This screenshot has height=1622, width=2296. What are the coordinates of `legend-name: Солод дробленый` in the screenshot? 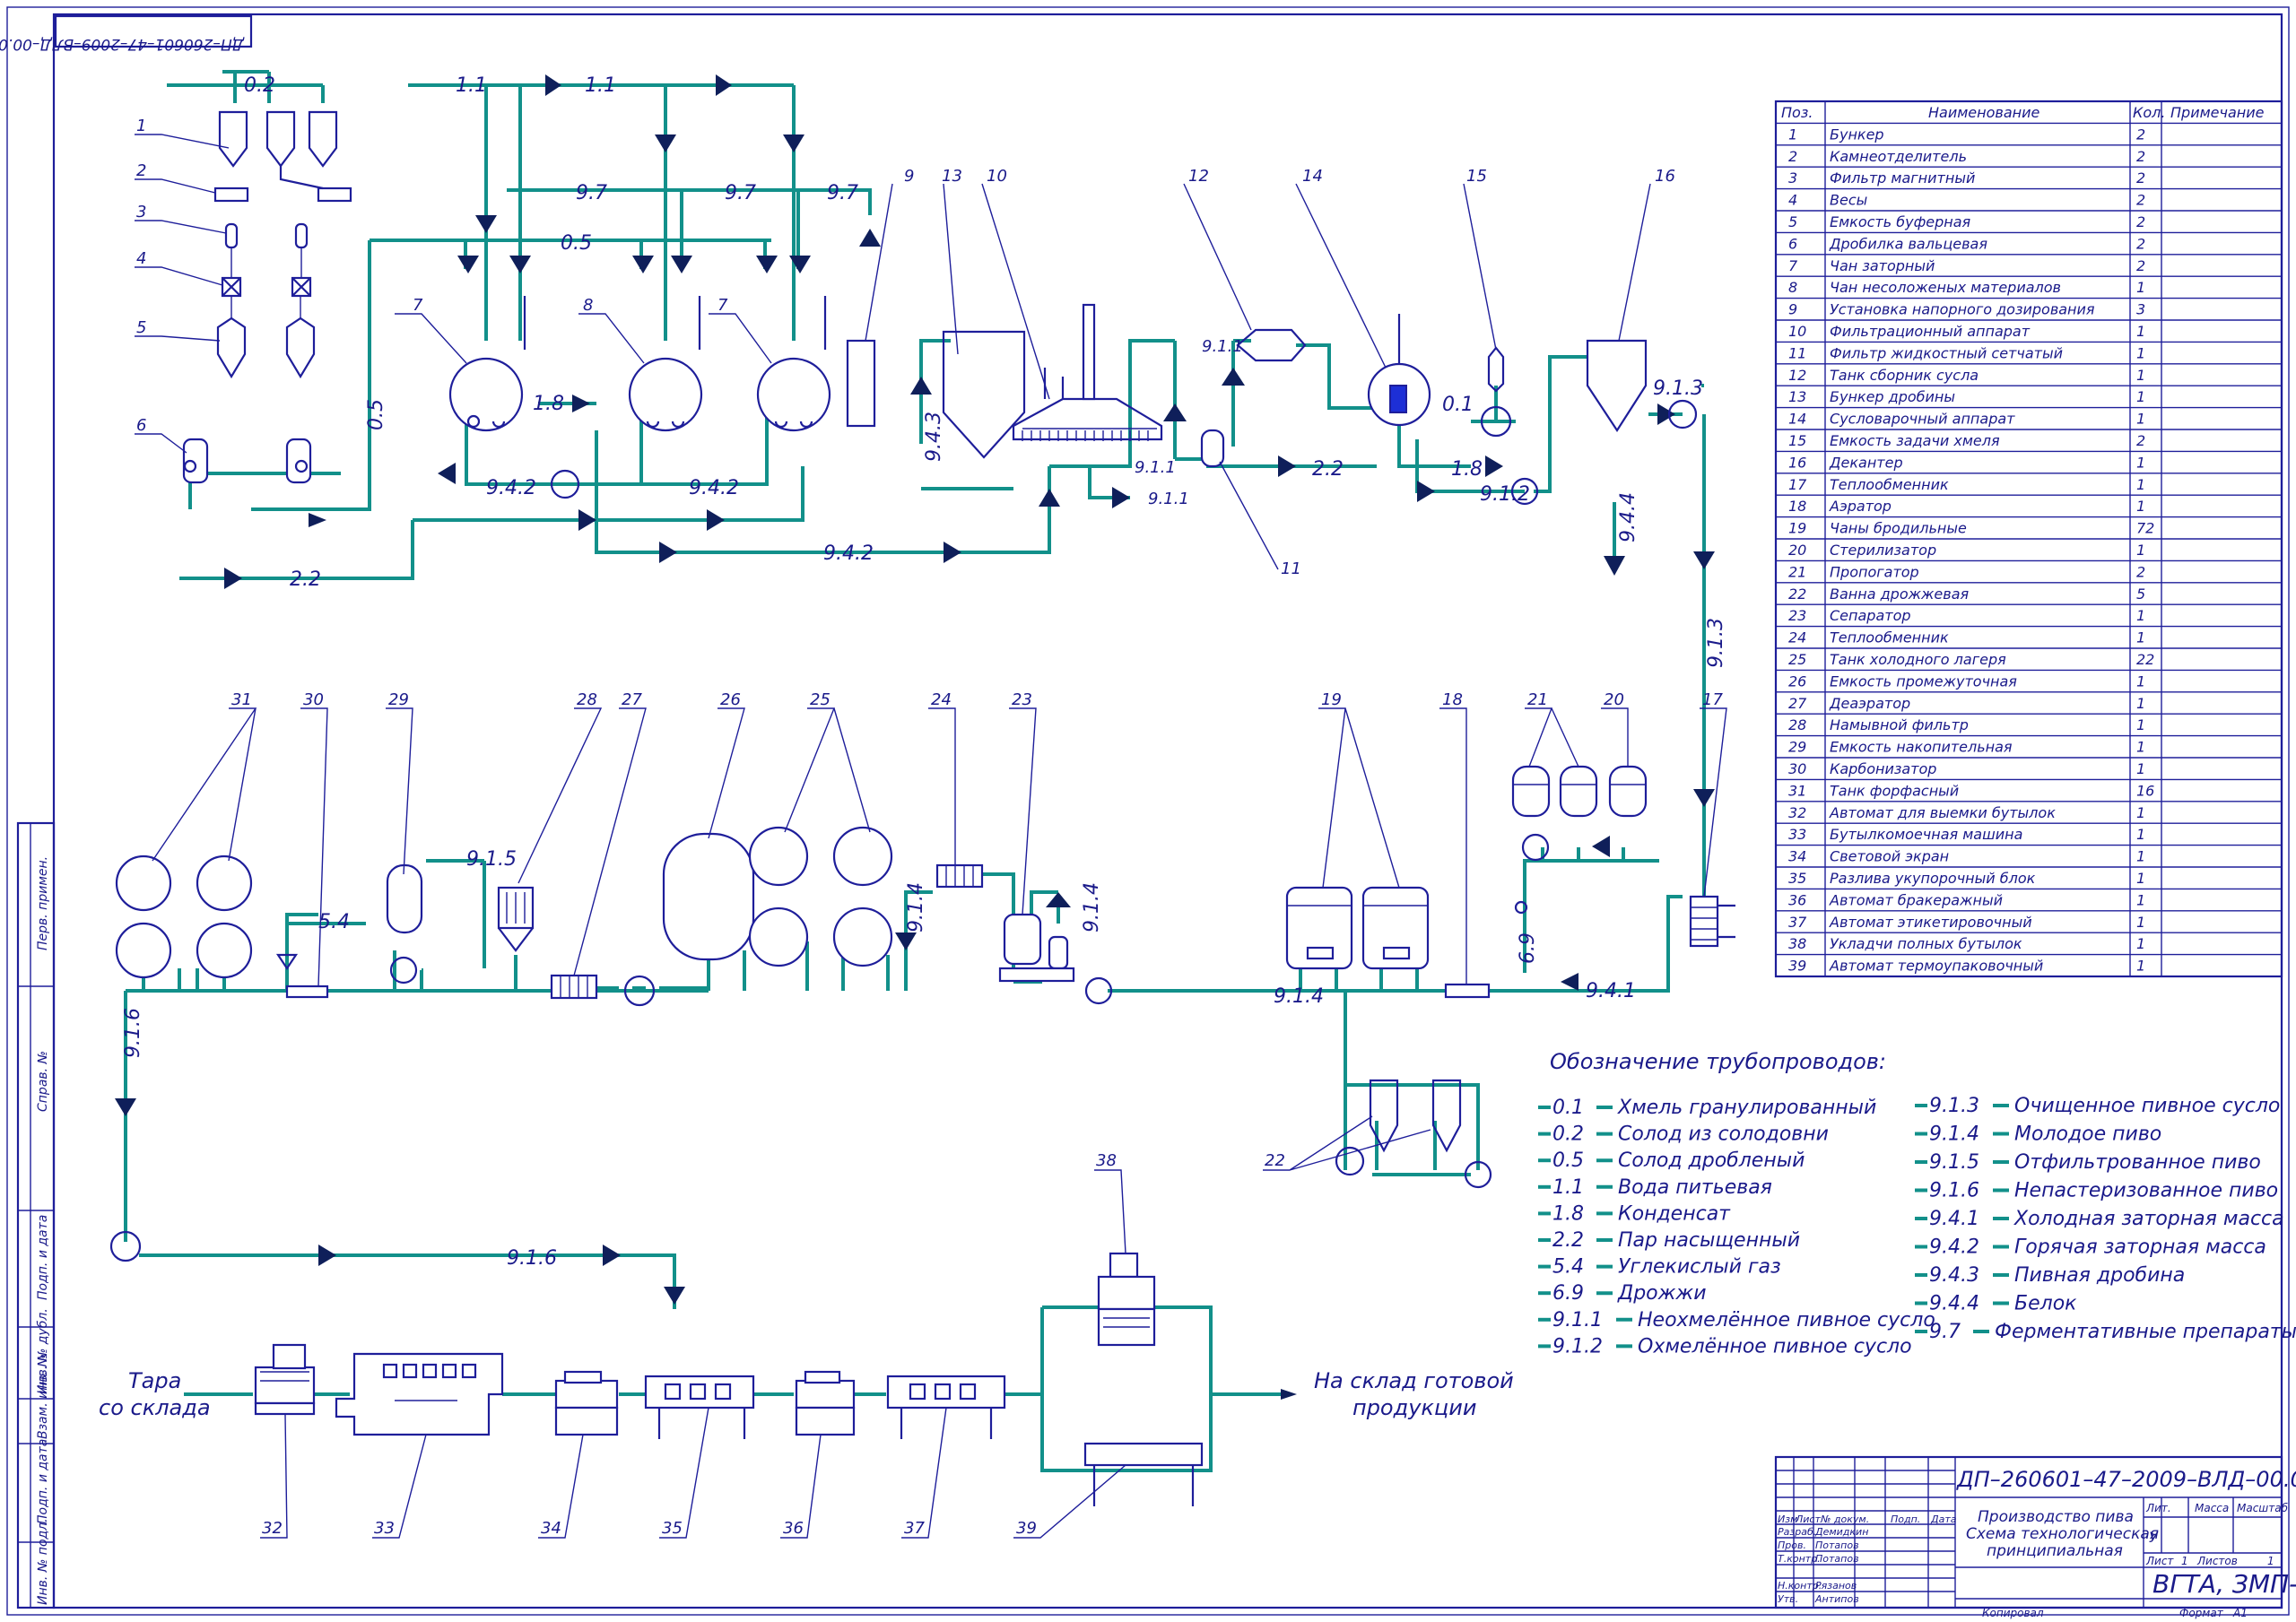 It's located at (1711, 1160).